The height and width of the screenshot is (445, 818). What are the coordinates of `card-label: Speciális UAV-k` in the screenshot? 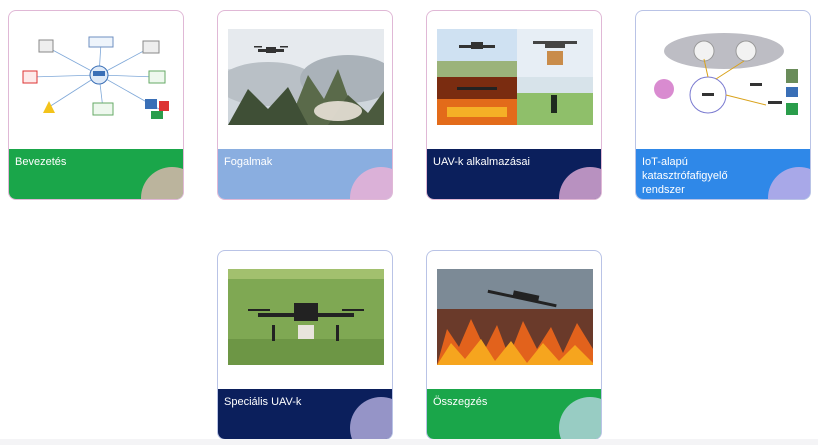 It's located at (263, 402).